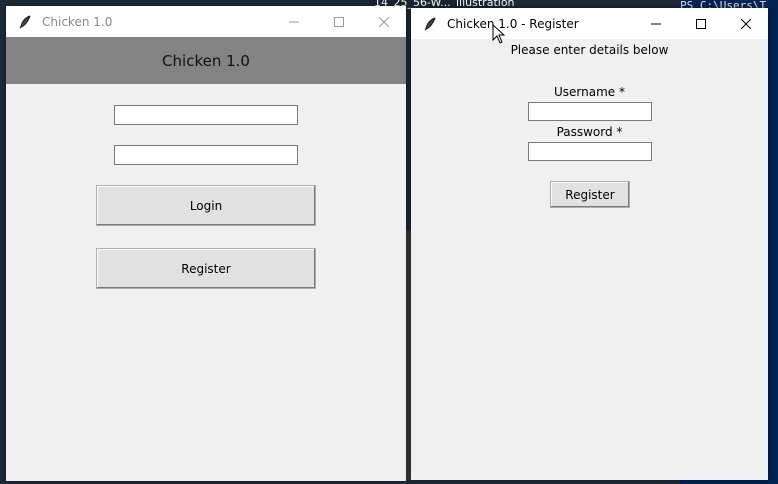  What do you see at coordinates (590, 111) in the screenshot?
I see `register-username-field` at bounding box center [590, 111].